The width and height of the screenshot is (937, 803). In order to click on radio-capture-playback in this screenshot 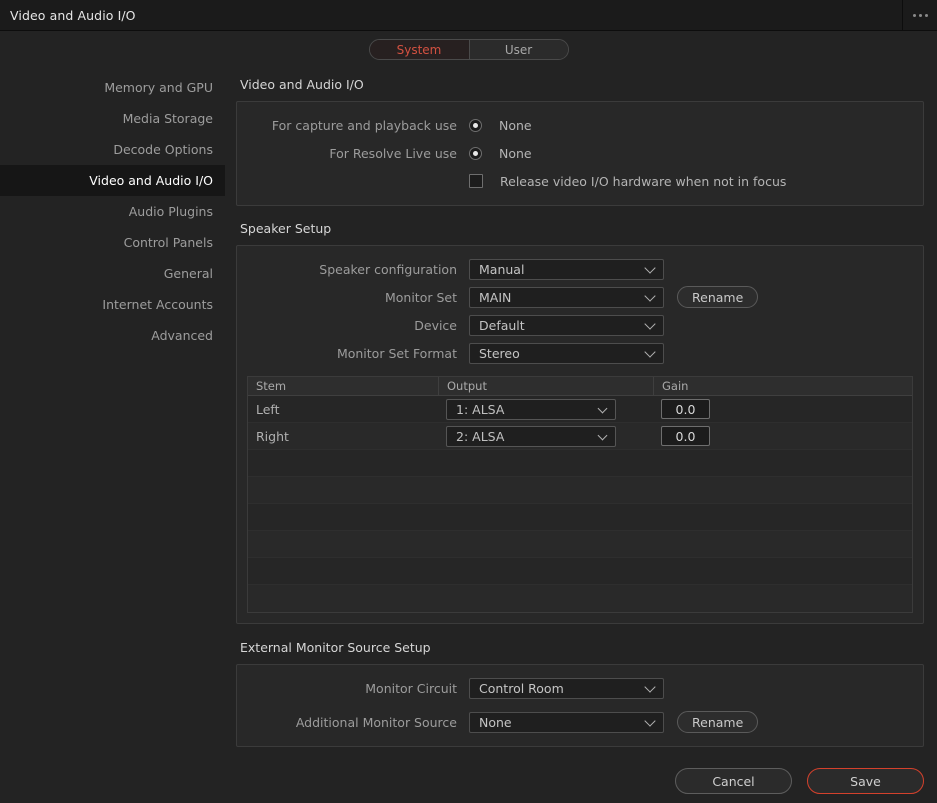, I will do `click(475, 125)`.